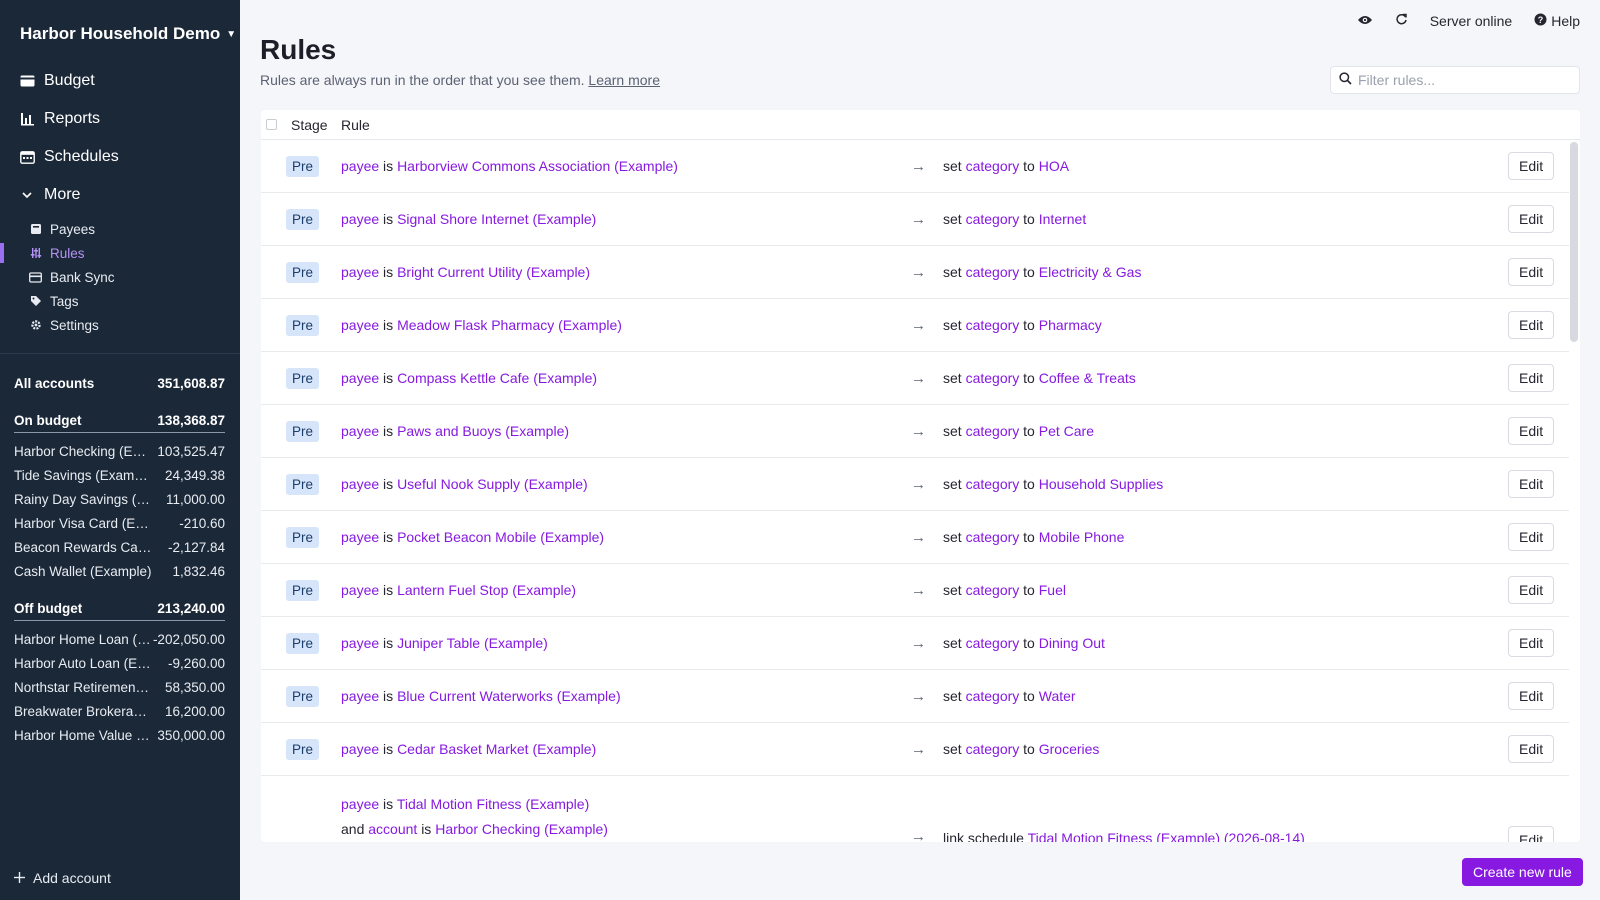 The image size is (1600, 900). Describe the element at coordinates (119, 547) in the screenshot. I see `account-item: Beacon Rewards Card (Example) -2,127.84` at that location.